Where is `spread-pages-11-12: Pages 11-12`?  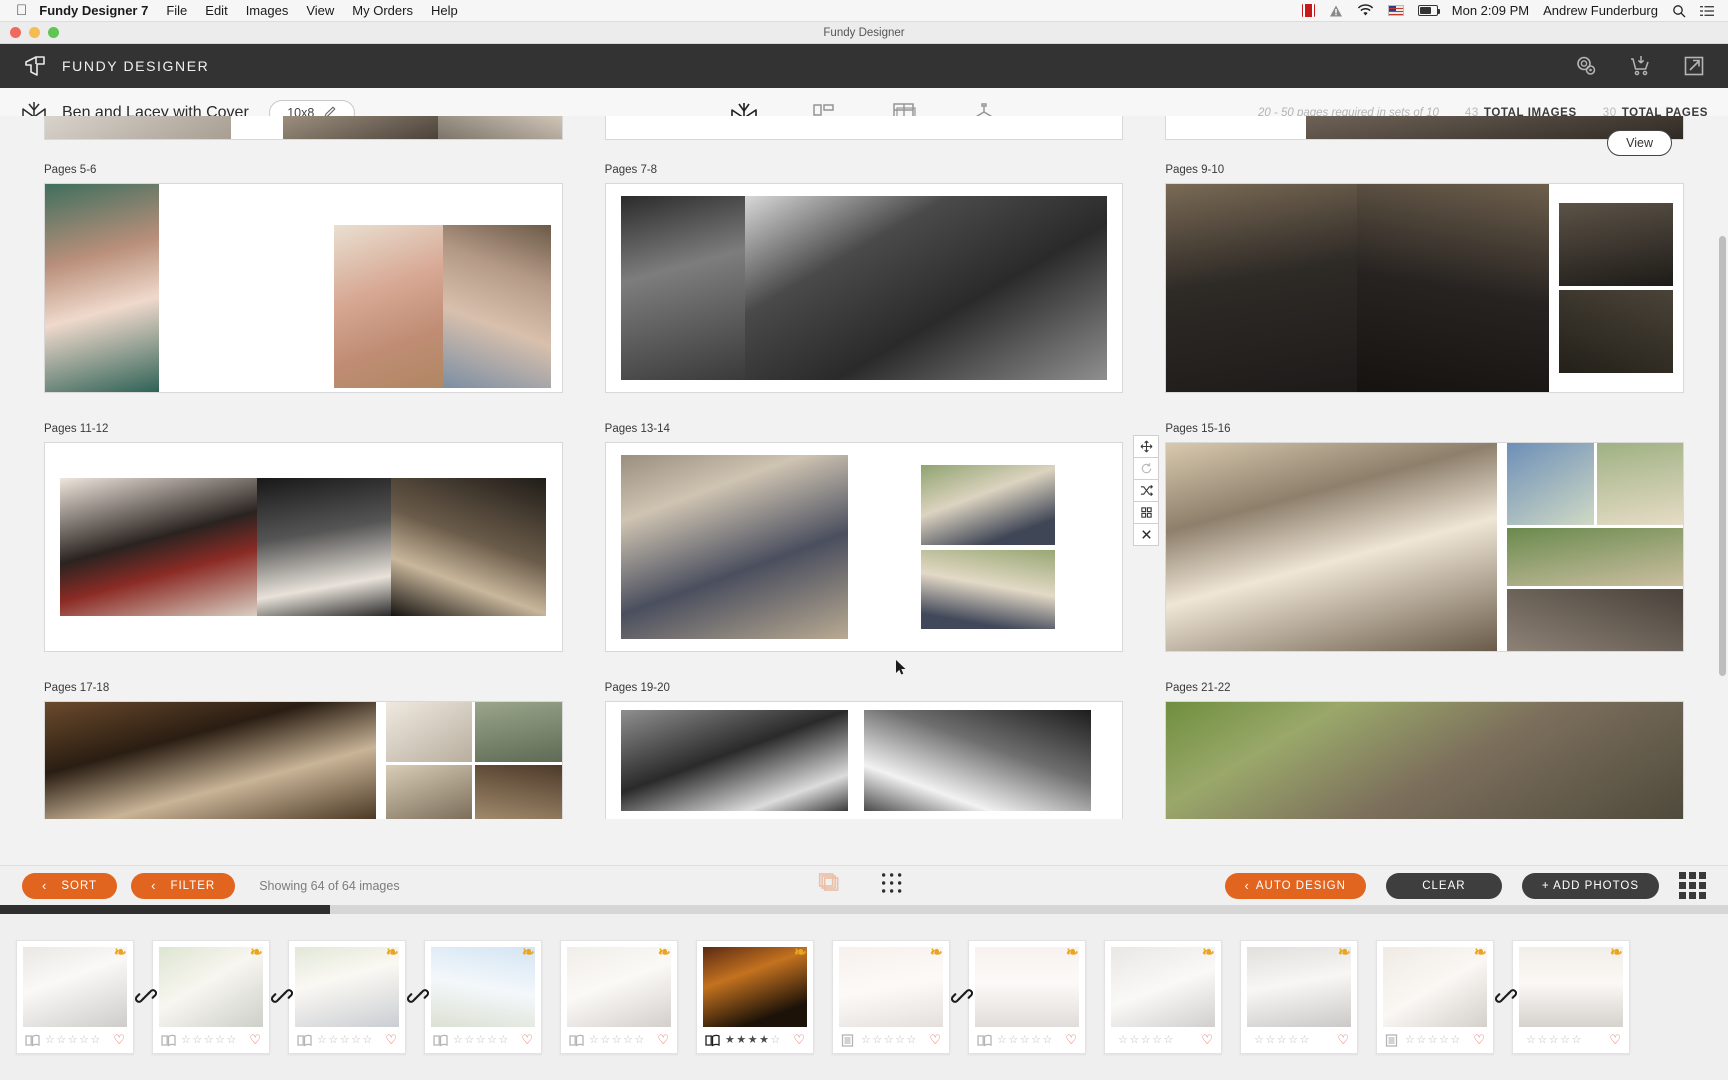 spread-pages-11-12: Pages 11-12 is located at coordinates (303, 537).